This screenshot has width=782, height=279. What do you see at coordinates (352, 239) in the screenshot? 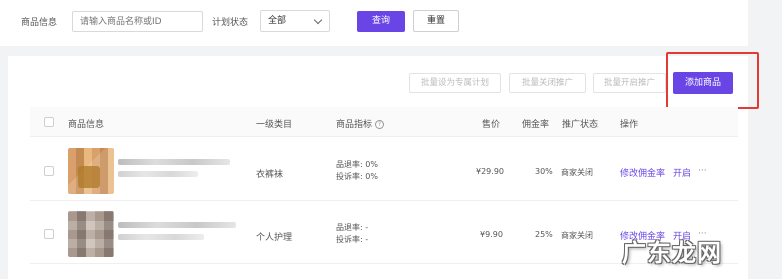
I see `complaint-rate: 投诉率: -` at bounding box center [352, 239].